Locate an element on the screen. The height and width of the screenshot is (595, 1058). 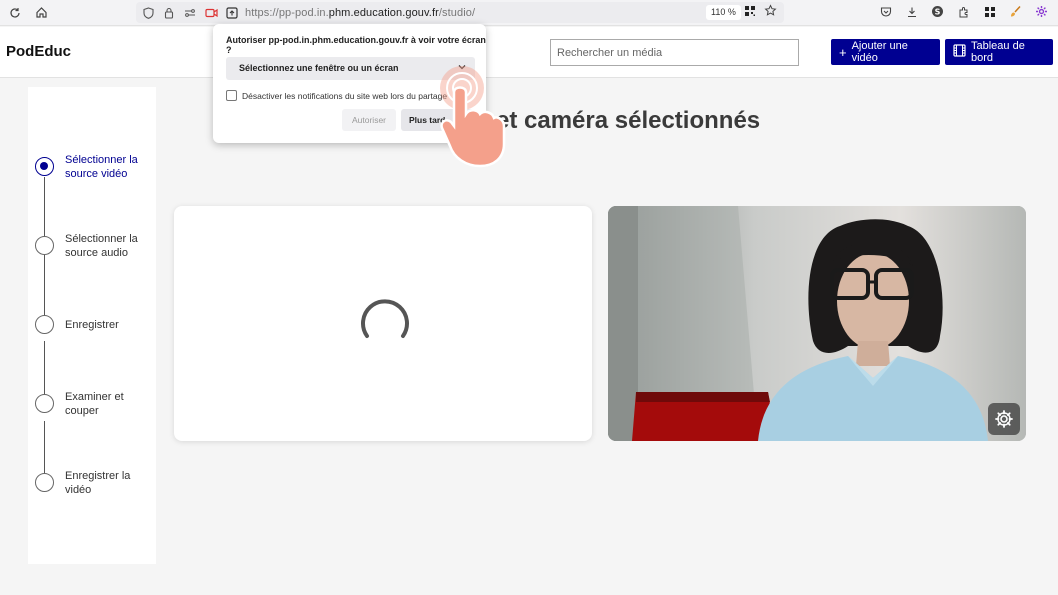
dashboard-button: Tableau de bord is located at coordinates (999, 52).